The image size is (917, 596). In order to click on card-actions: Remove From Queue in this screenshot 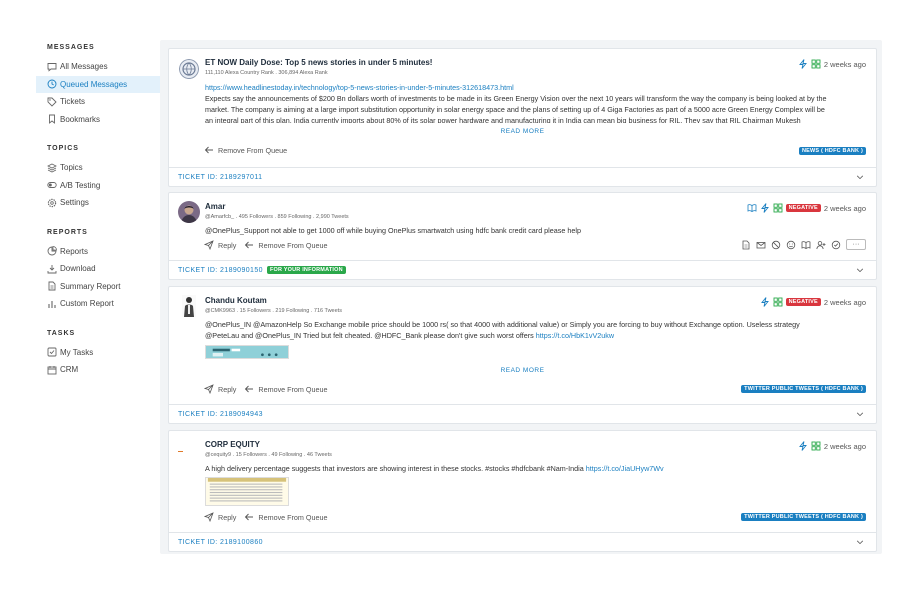, I will do `click(245, 150)`.